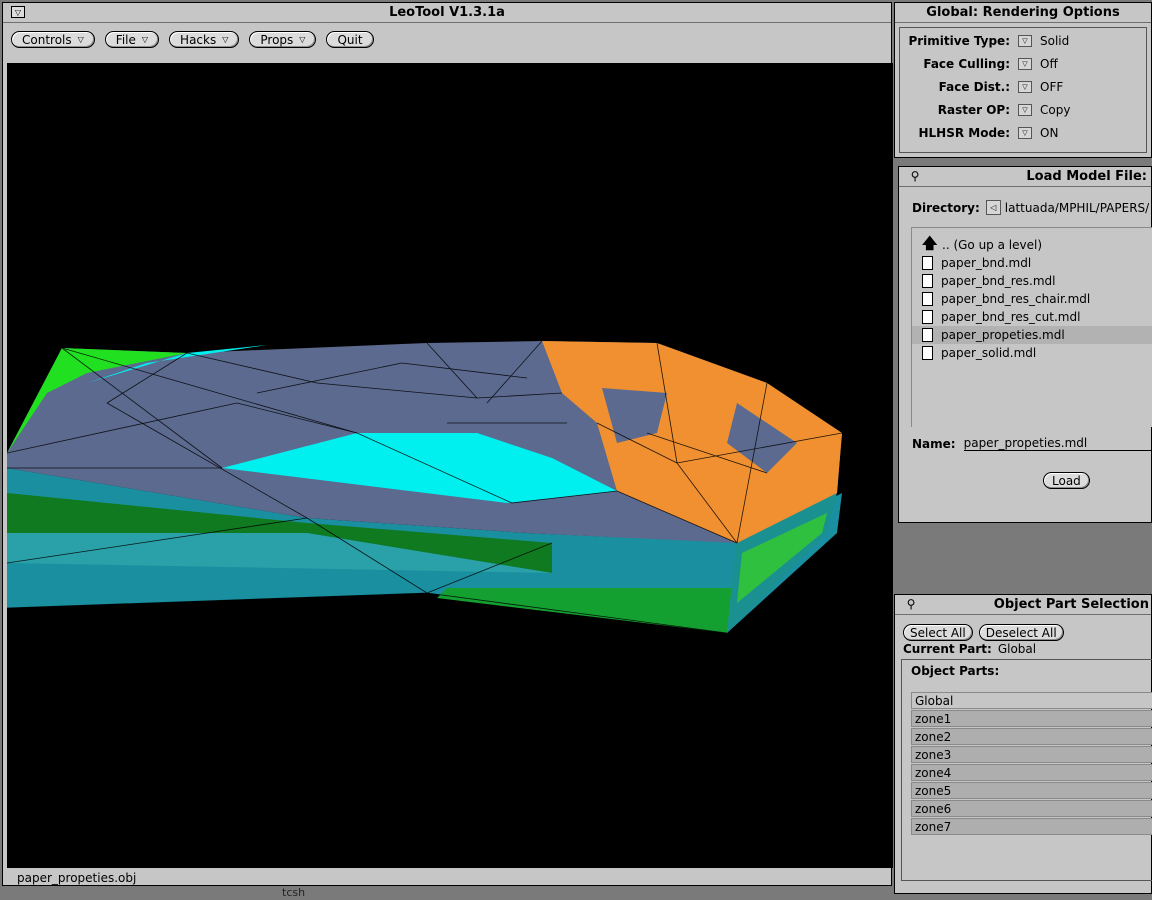 This screenshot has height=900, width=1152. I want to click on deselect-all-label: Deselect All, so click(1021, 632).